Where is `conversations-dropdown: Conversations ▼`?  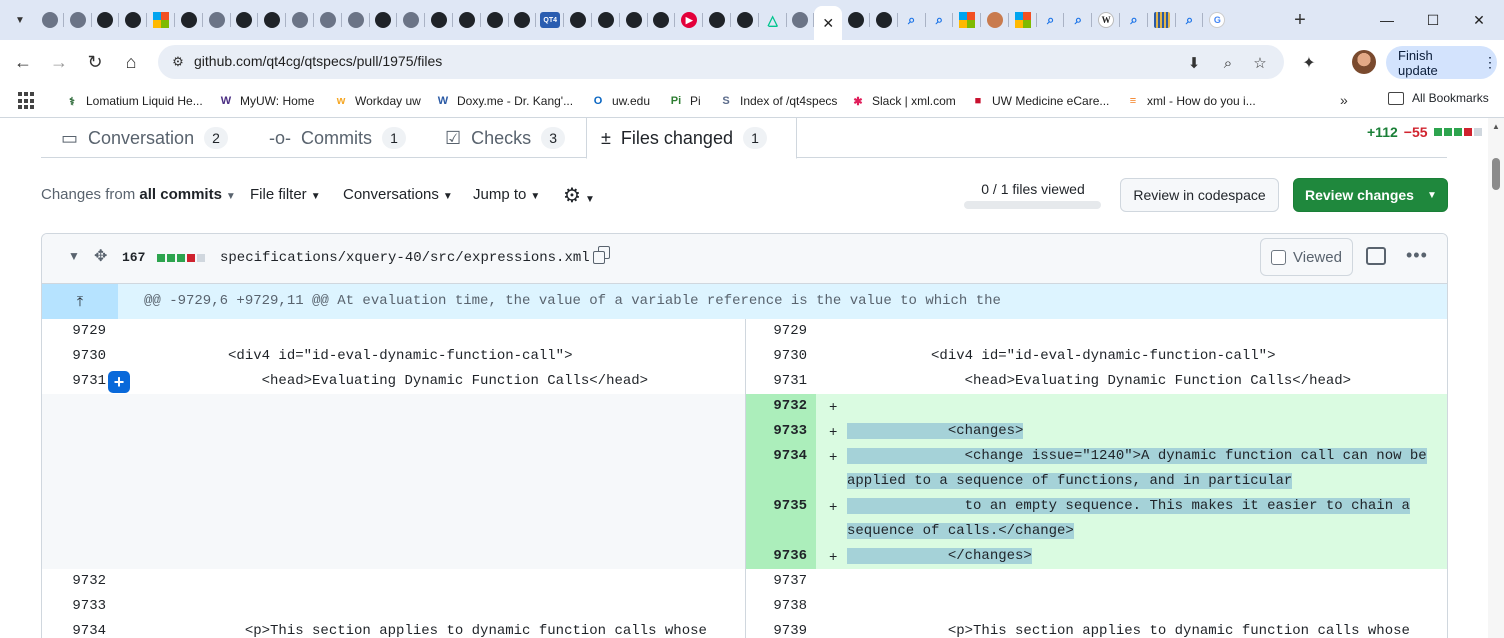 conversations-dropdown: Conversations ▼ is located at coordinates (398, 194).